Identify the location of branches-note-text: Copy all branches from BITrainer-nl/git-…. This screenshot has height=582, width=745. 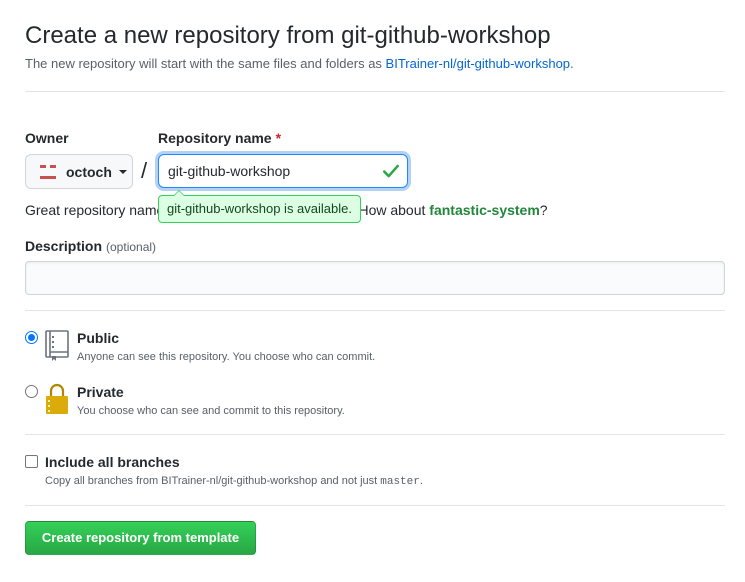
(213, 481).